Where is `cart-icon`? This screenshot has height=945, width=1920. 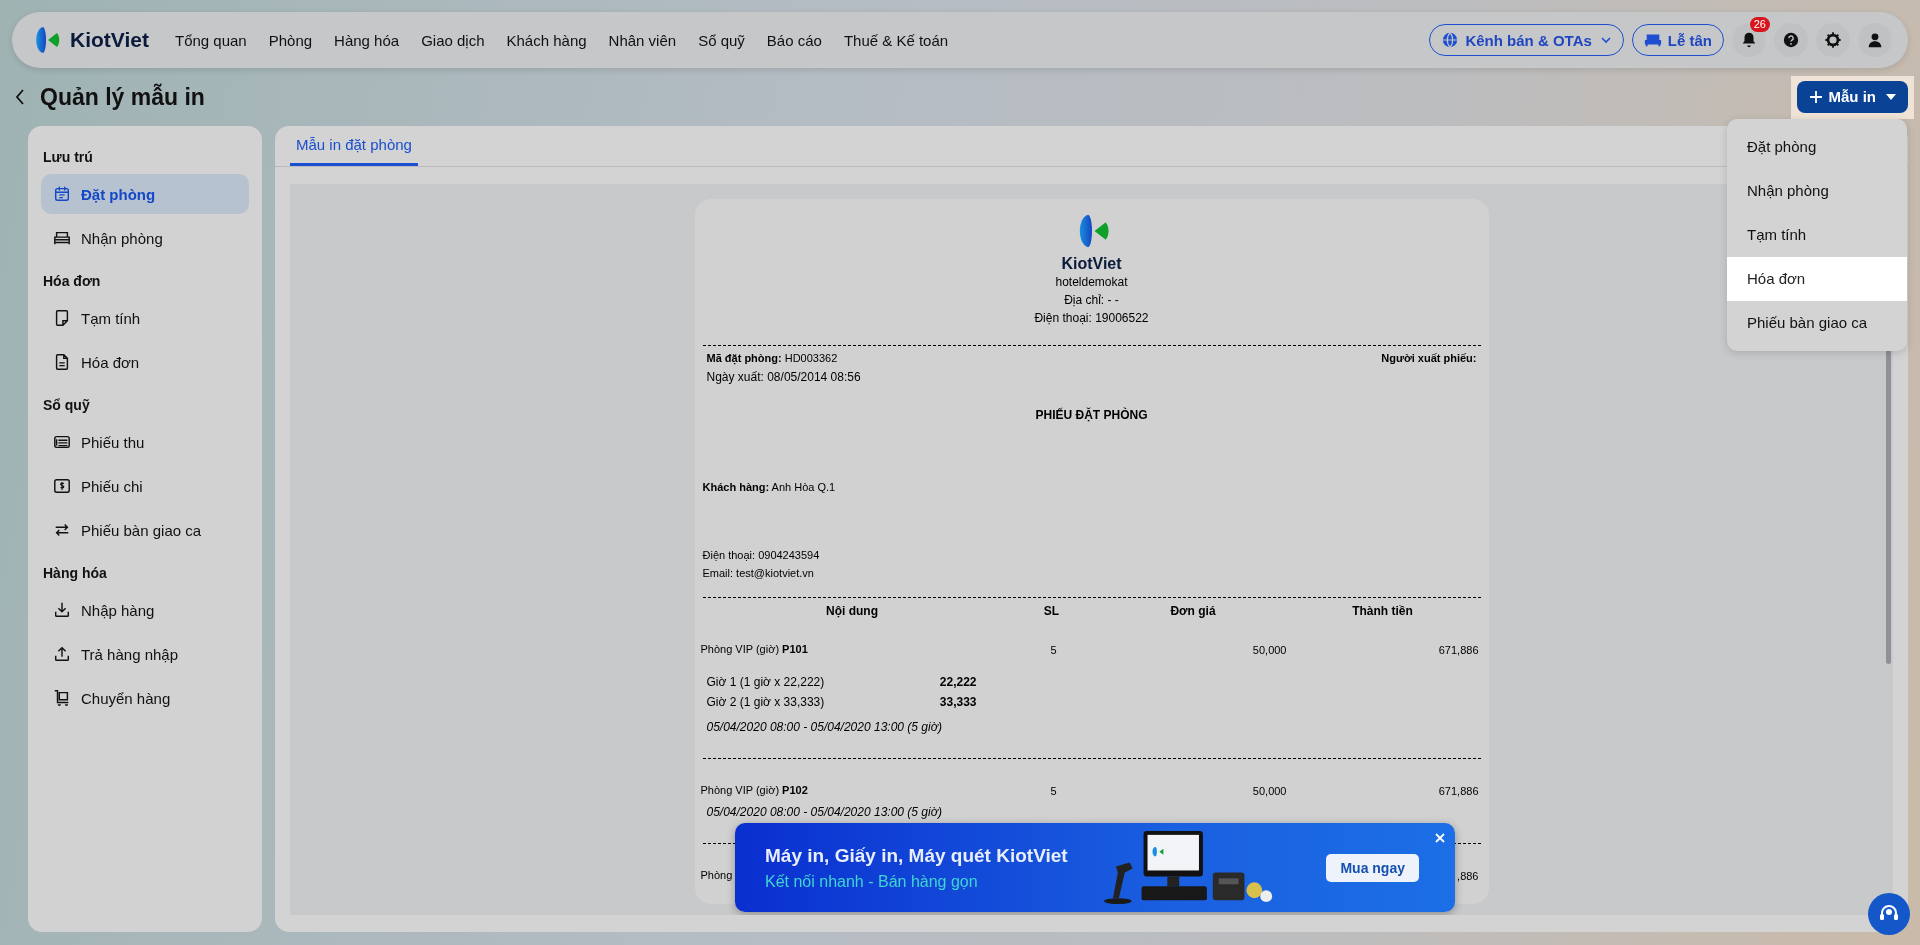 cart-icon is located at coordinates (62, 698).